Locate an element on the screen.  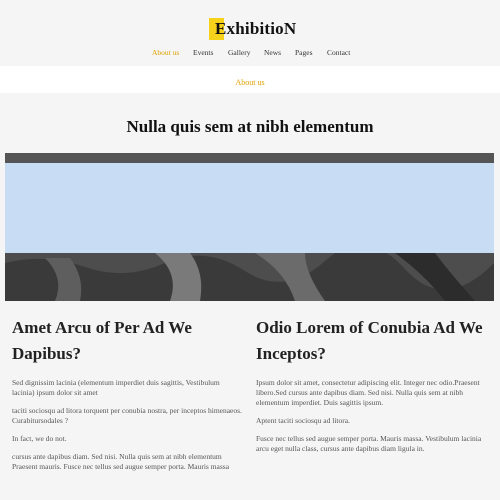
paragraph: In fact, we do not. is located at coordinates (39, 438).